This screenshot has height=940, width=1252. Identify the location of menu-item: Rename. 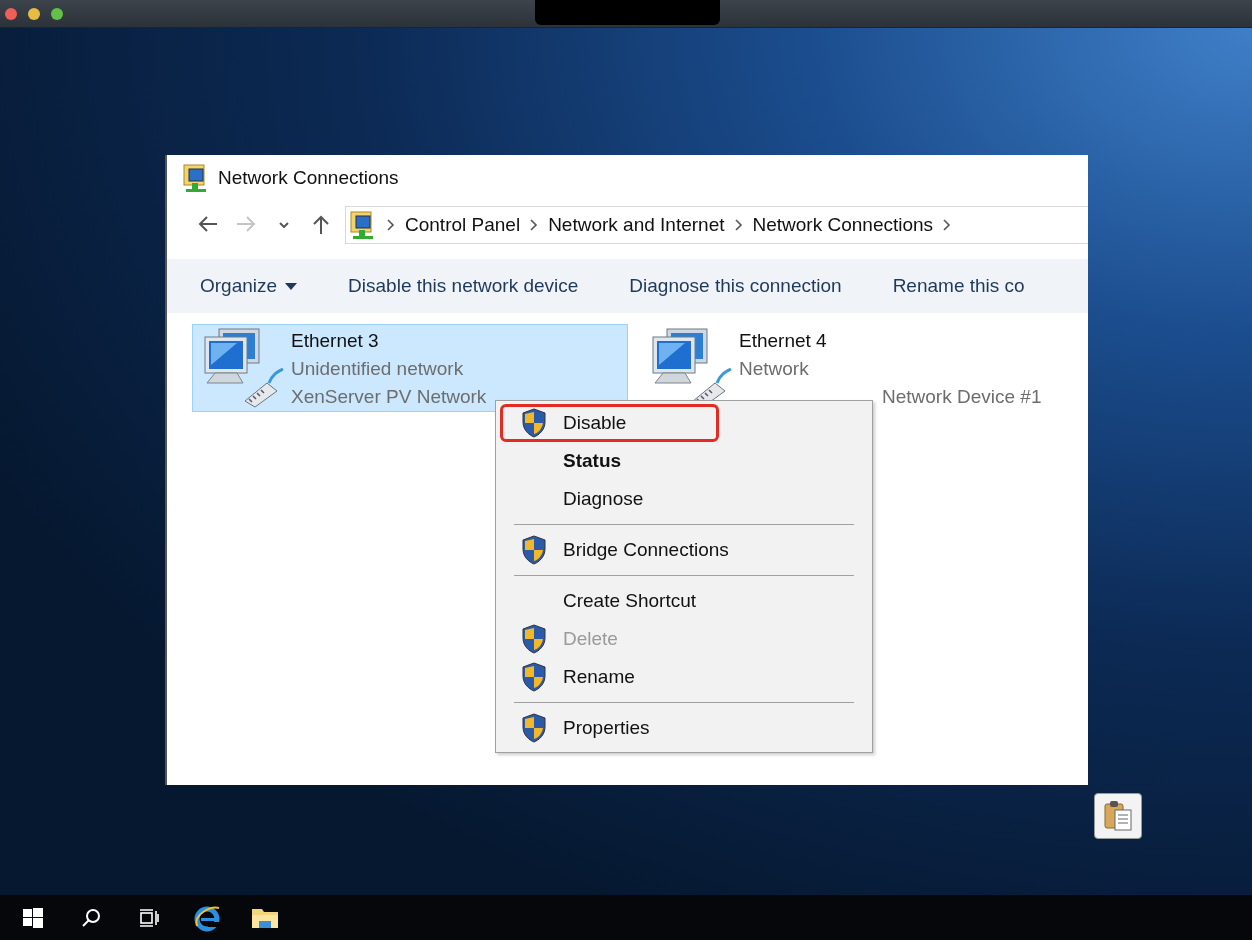
(614, 677).